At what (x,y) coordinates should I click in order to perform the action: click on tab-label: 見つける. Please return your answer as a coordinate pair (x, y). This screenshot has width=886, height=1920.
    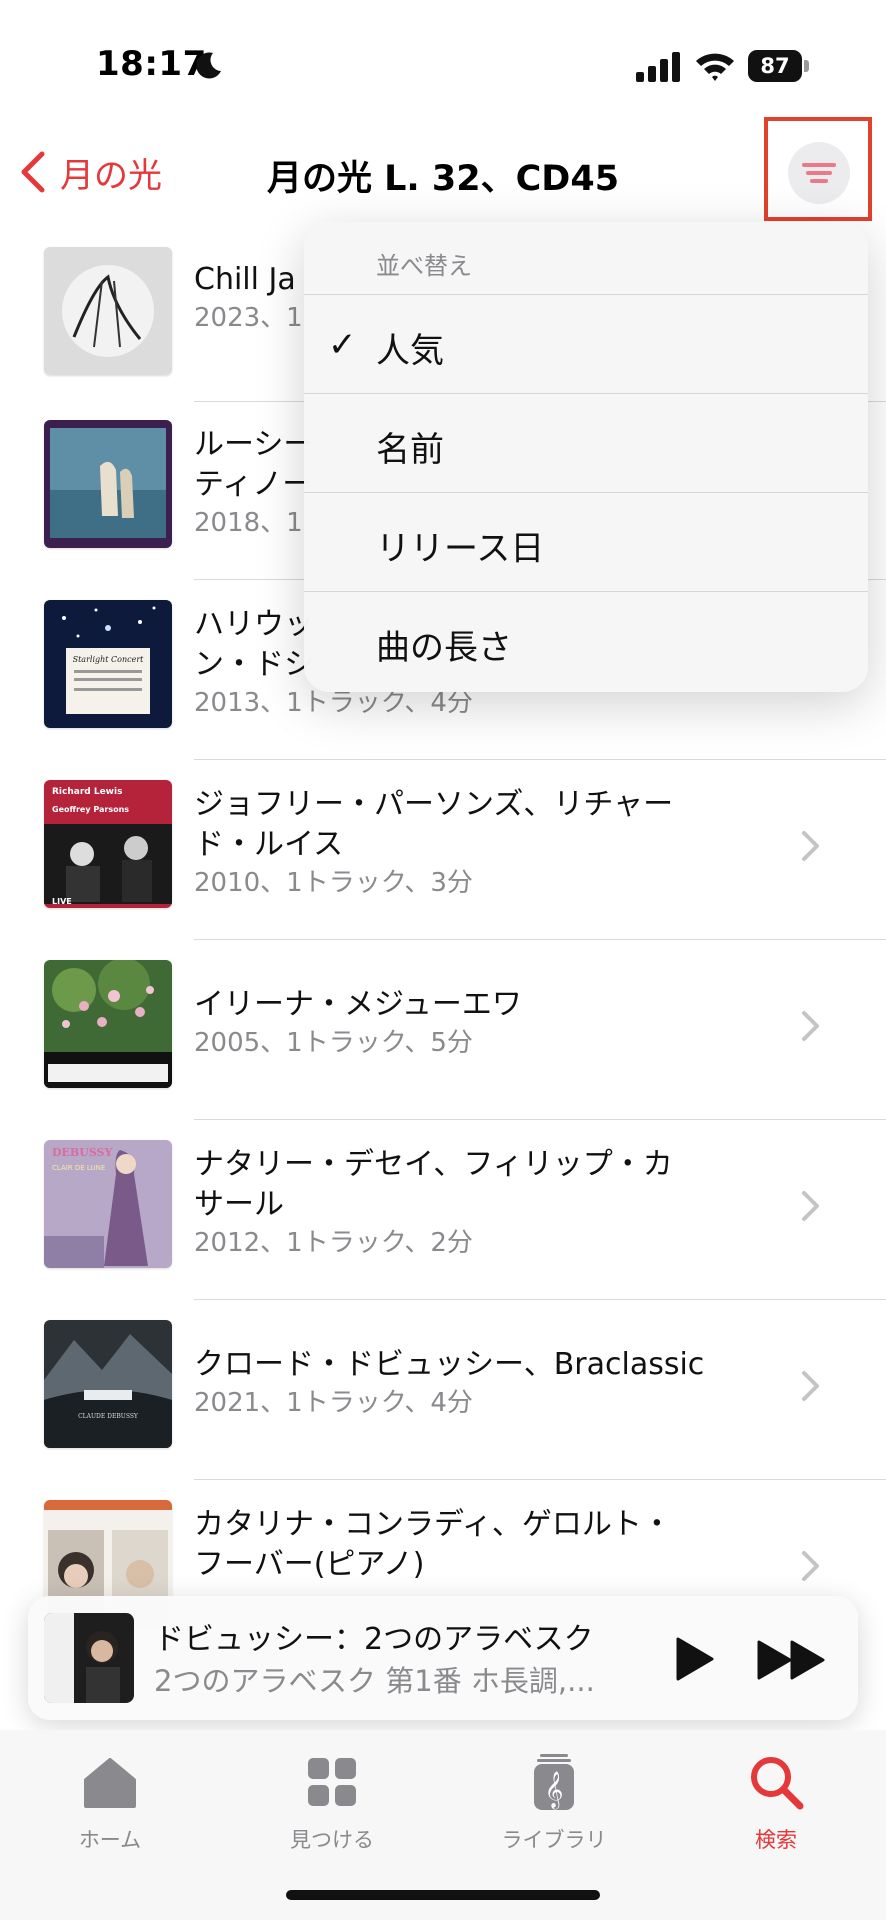
    Looking at the image, I should click on (332, 1840).